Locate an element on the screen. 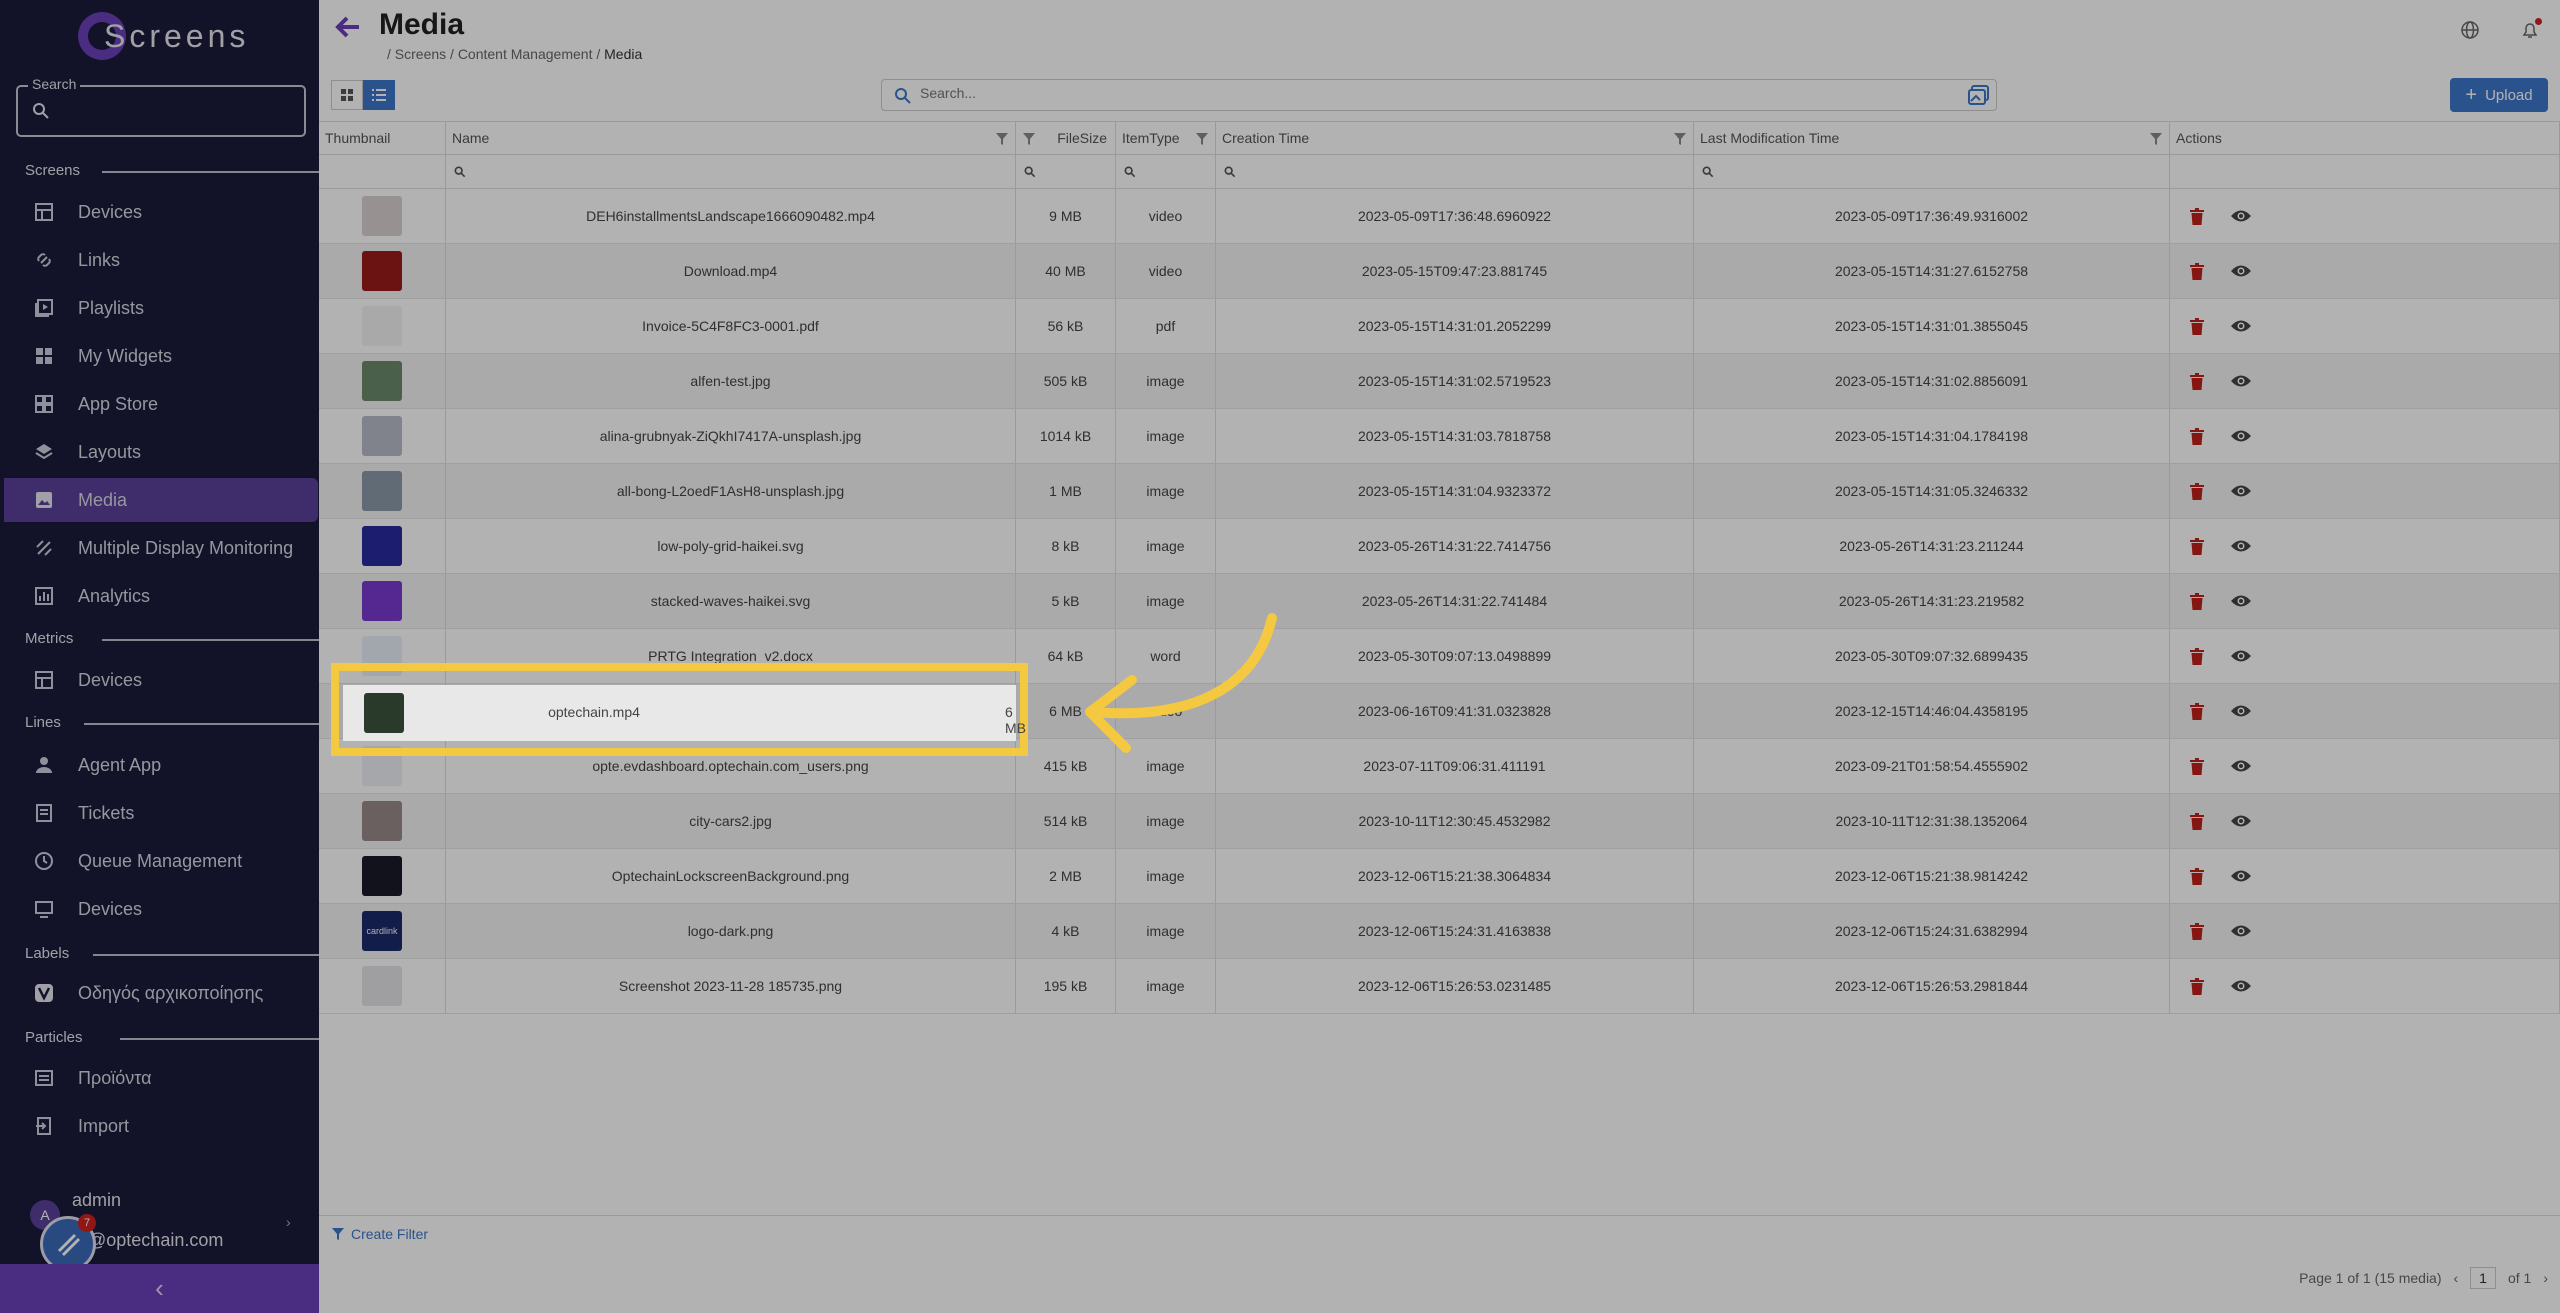  sidebar-item-: Προϊόντα is located at coordinates (159, 1078).